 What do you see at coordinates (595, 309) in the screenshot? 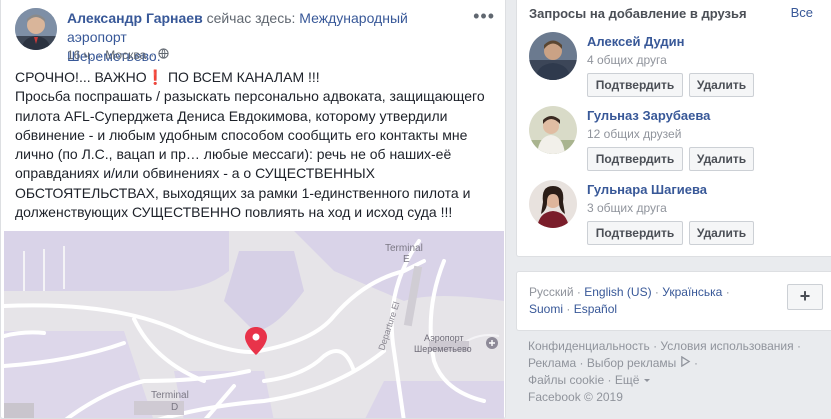
I see `language-link-spanish: Español` at bounding box center [595, 309].